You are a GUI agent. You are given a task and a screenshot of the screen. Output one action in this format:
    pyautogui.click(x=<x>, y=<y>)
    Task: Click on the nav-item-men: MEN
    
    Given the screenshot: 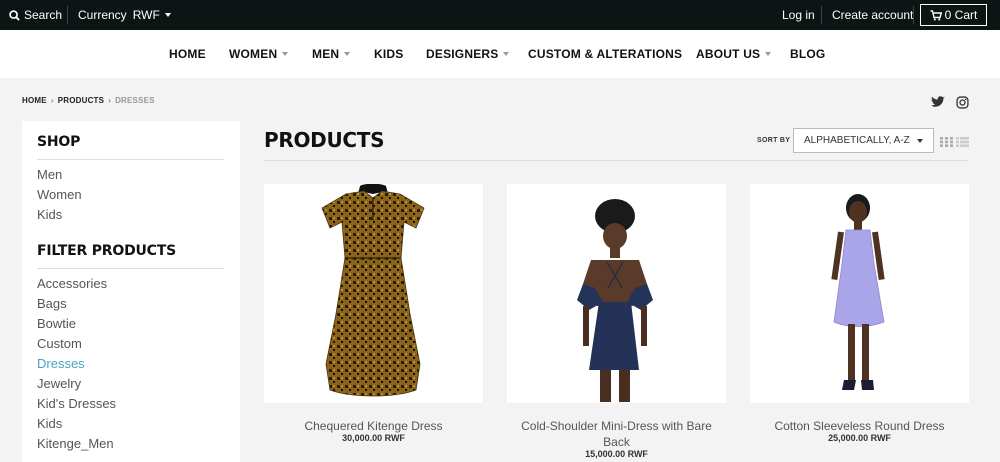 What is the action you would take?
    pyautogui.click(x=331, y=54)
    